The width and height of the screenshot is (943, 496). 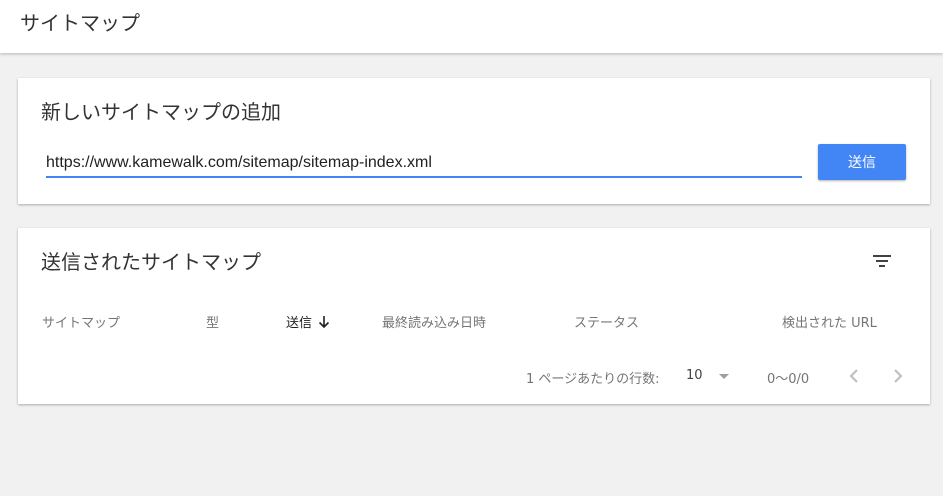 What do you see at coordinates (161, 112) in the screenshot?
I see `add-sitemap-title: 新しいサイトマップの追加` at bounding box center [161, 112].